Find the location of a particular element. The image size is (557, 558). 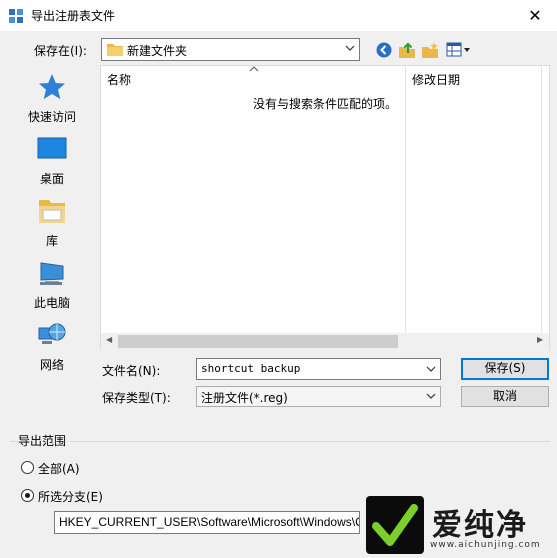

save-button: 保存(S) is located at coordinates (505, 369).